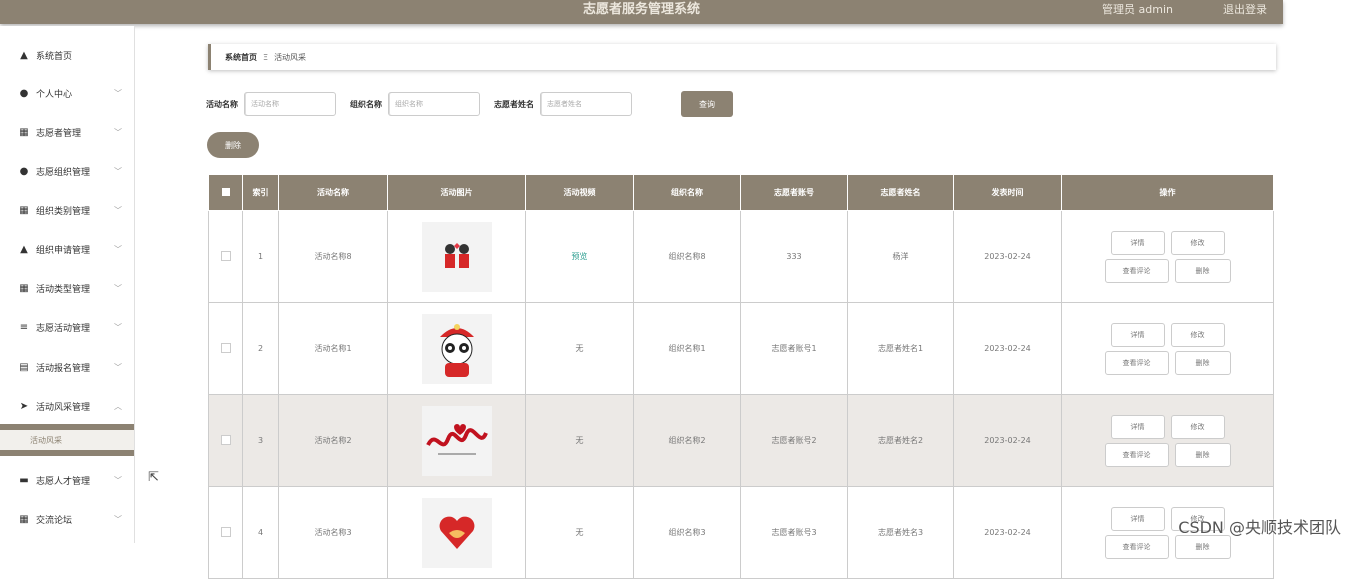 This screenshot has width=1355, height=579. What do you see at coordinates (24, 406) in the screenshot?
I see `send-icon: ➤` at bounding box center [24, 406].